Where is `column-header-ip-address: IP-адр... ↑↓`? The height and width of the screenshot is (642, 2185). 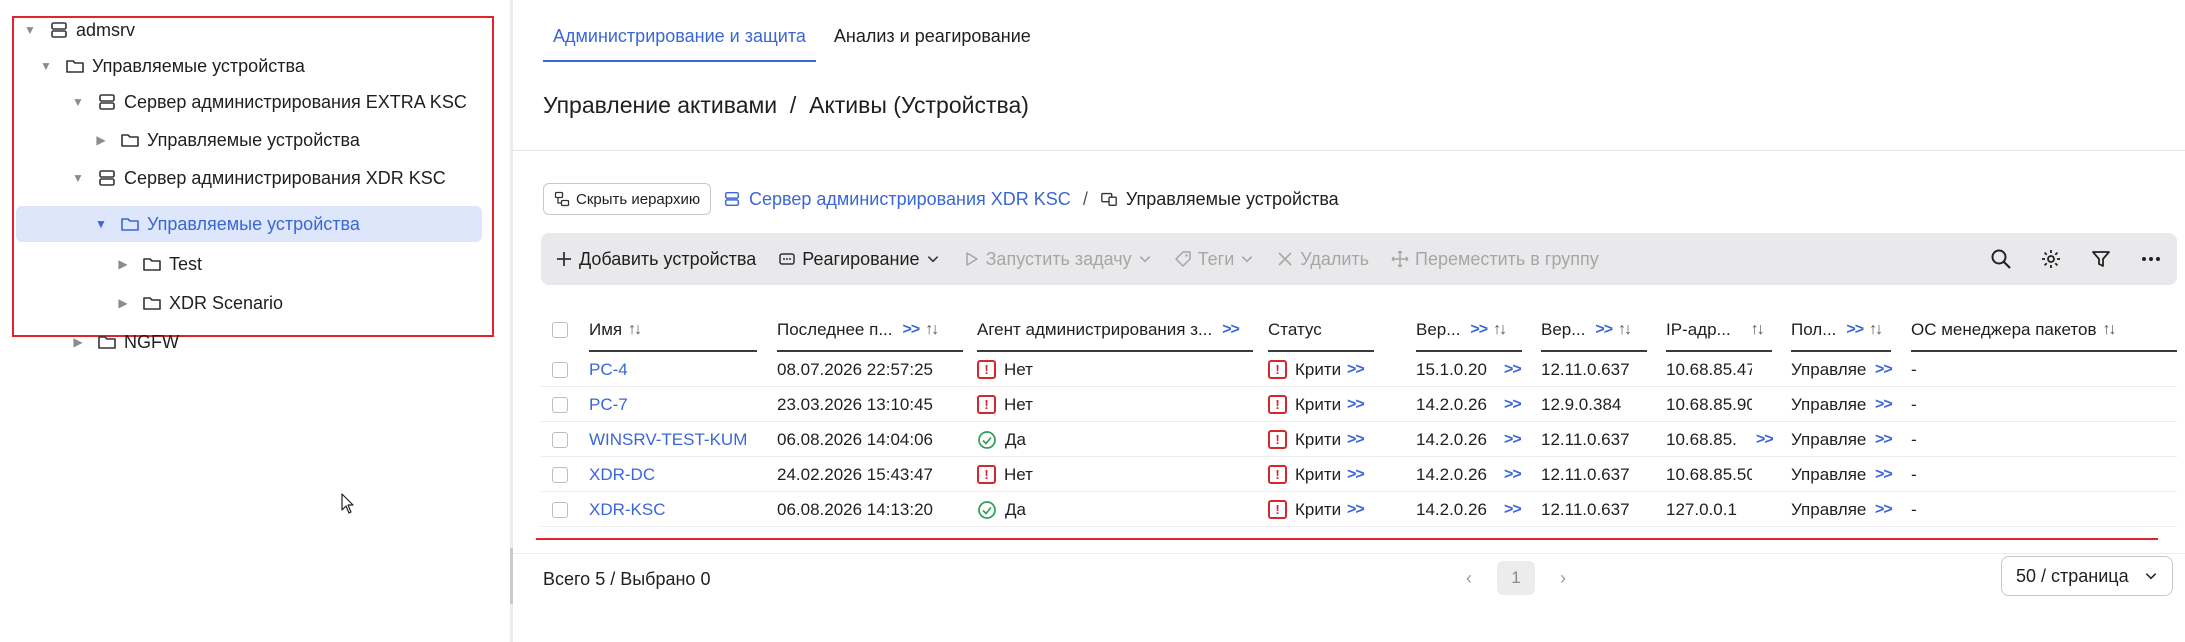
column-header-ip-address: IP-адр... ↑↓ is located at coordinates (1719, 330).